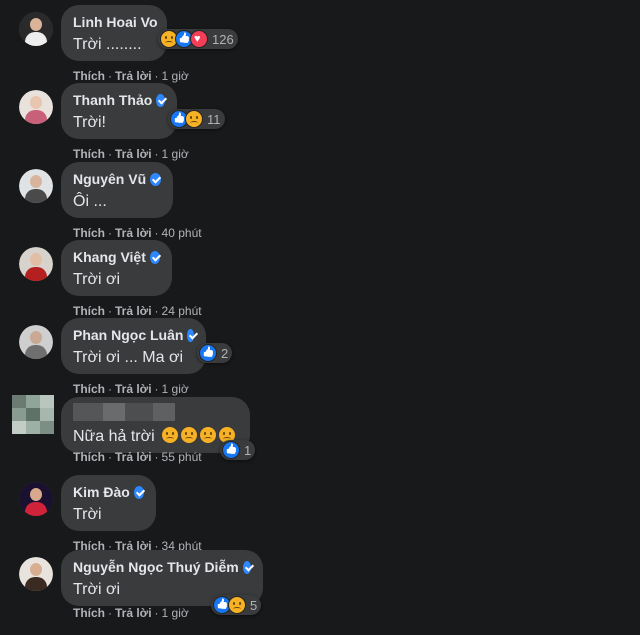 The image size is (640, 635). What do you see at coordinates (155, 437) in the screenshot?
I see `comment-text: Nữa hả trời` at bounding box center [155, 437].